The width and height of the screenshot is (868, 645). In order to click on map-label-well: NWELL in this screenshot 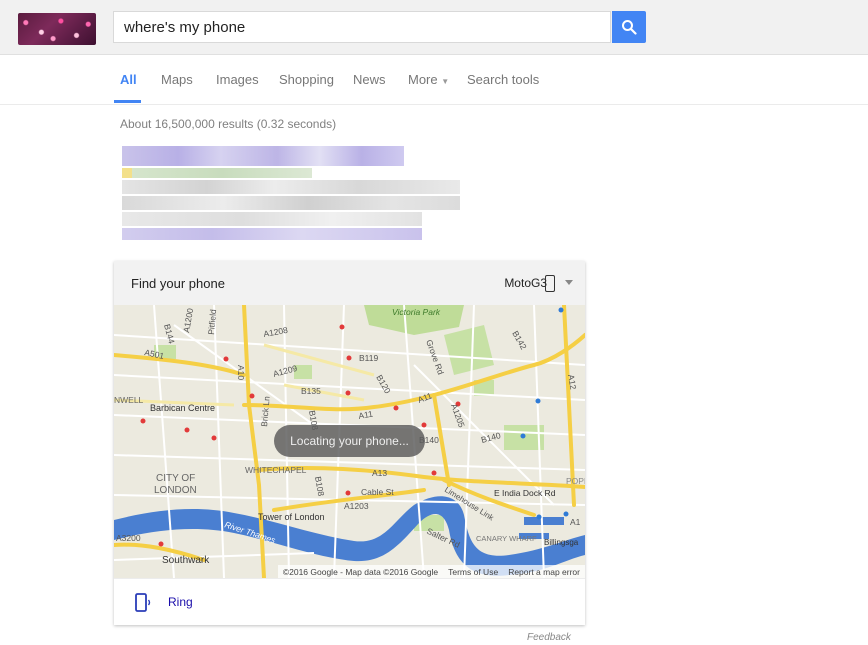, I will do `click(129, 400)`.